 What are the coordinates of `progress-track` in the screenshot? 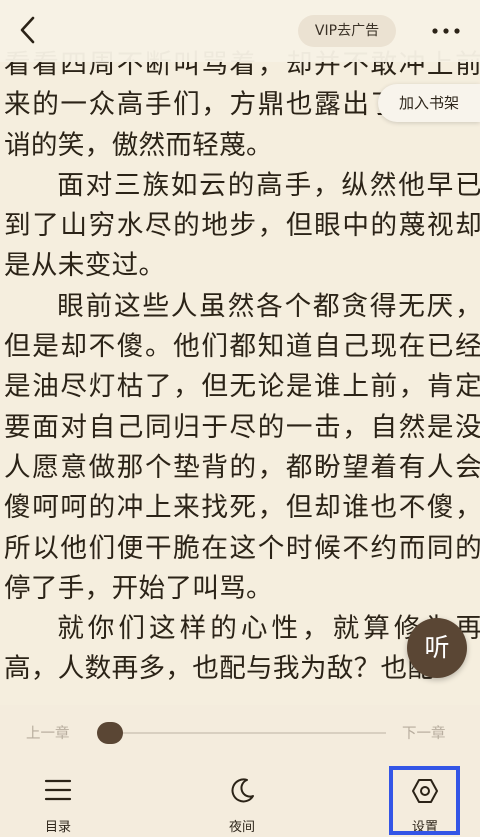 It's located at (242, 733).